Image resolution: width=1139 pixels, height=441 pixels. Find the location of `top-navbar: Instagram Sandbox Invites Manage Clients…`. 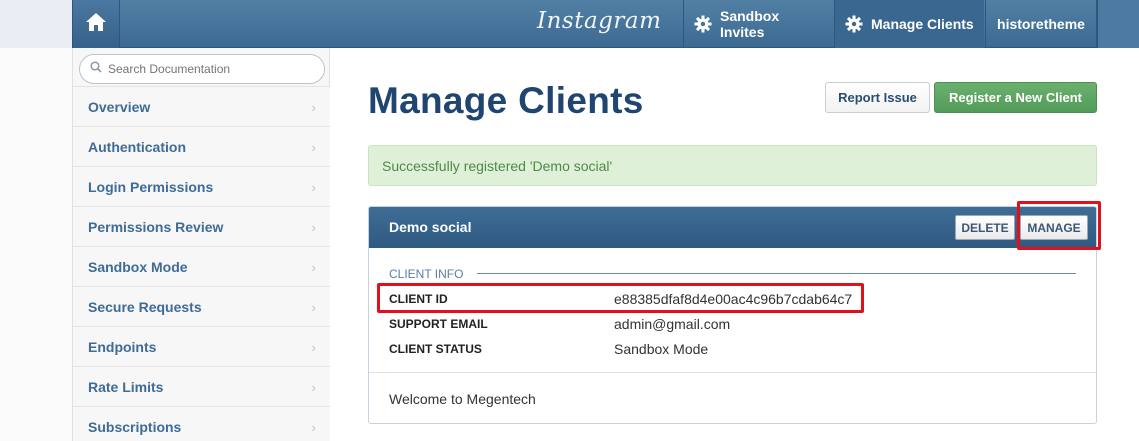

top-navbar: Instagram Sandbox Invites Manage Clients… is located at coordinates (569, 24).